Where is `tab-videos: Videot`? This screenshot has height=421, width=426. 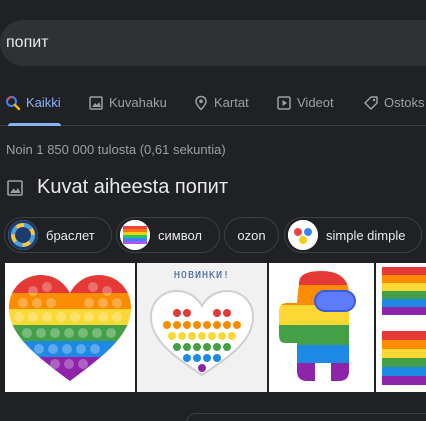
tab-videos: Videot is located at coordinates (305, 106).